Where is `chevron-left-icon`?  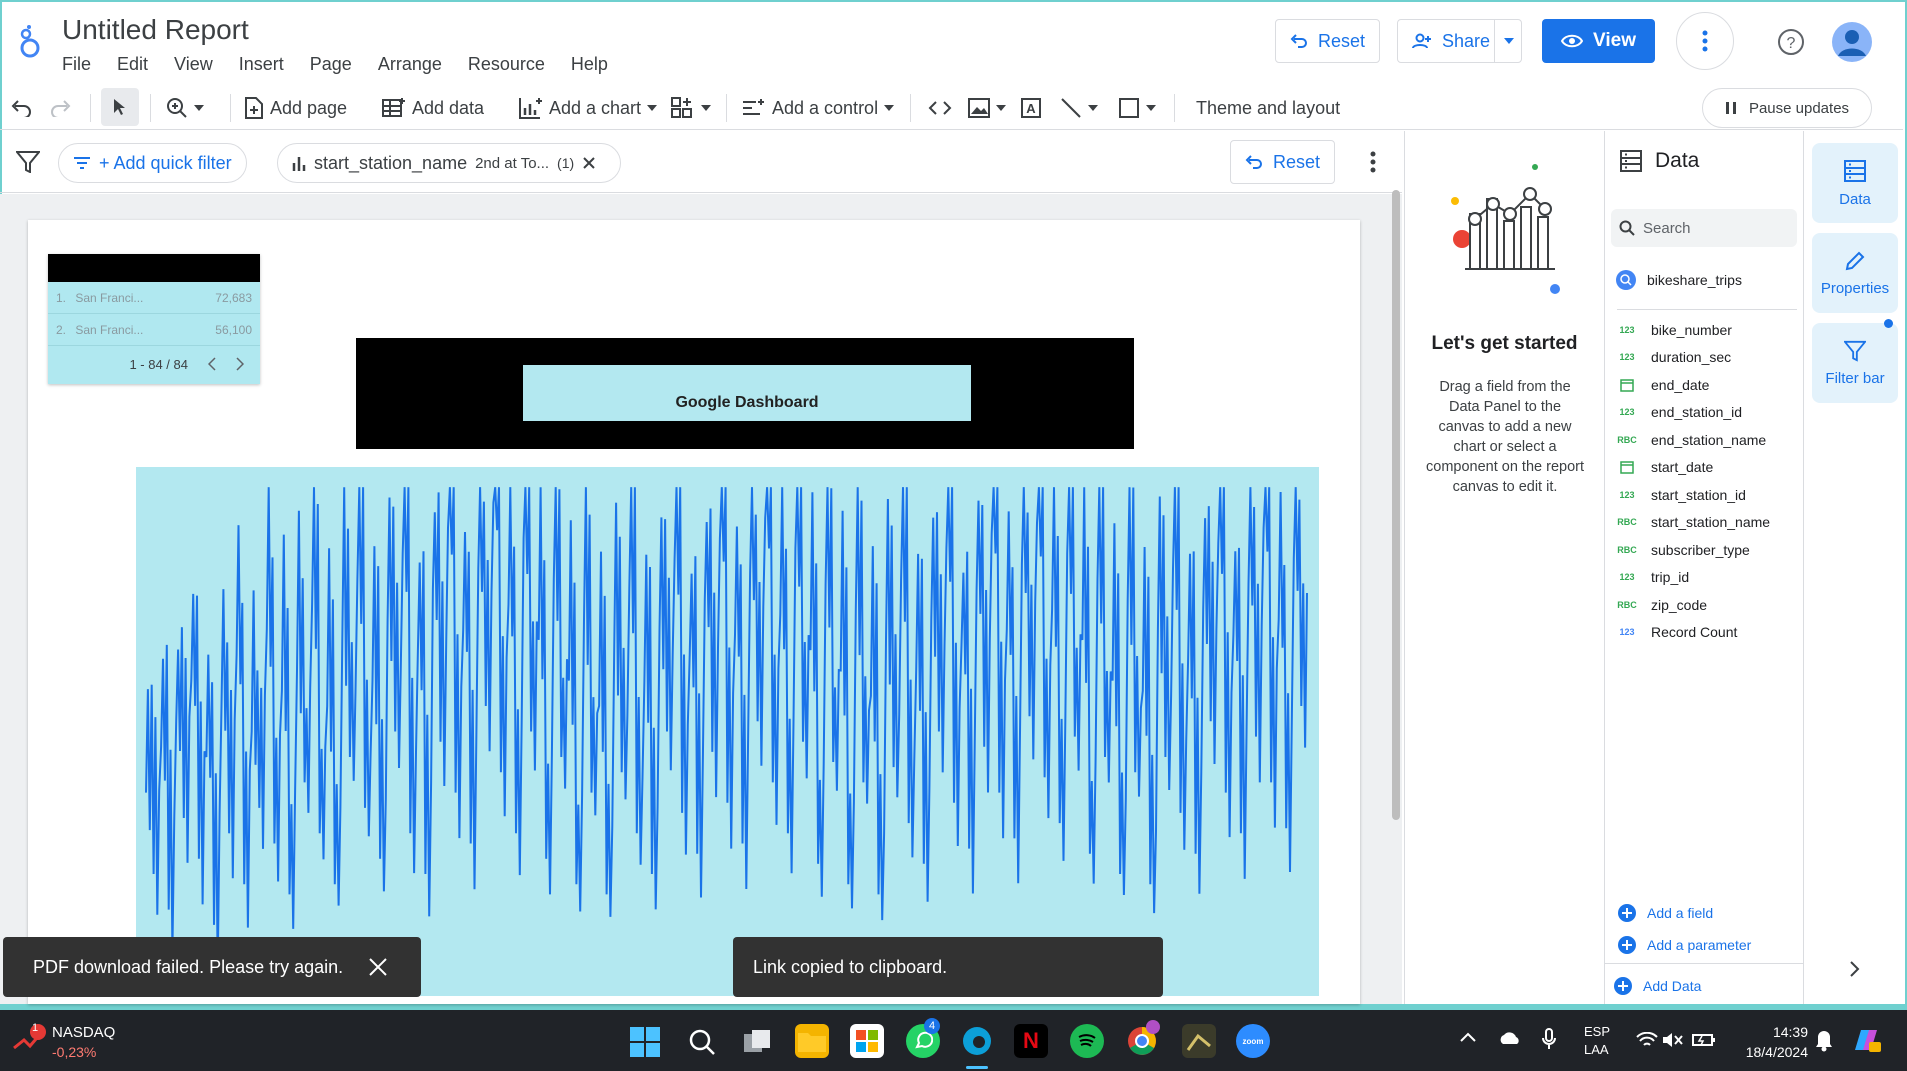
chevron-left-icon is located at coordinates (212, 364).